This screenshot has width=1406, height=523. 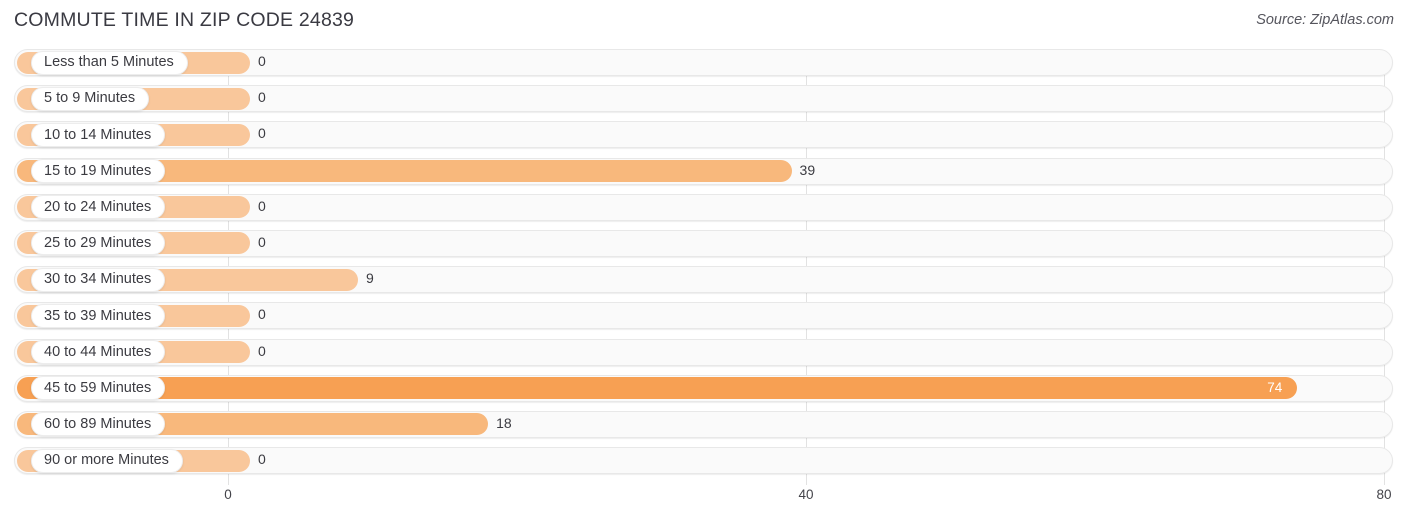 I want to click on category-label: 30 to 34 Minutes, so click(x=98, y=279).